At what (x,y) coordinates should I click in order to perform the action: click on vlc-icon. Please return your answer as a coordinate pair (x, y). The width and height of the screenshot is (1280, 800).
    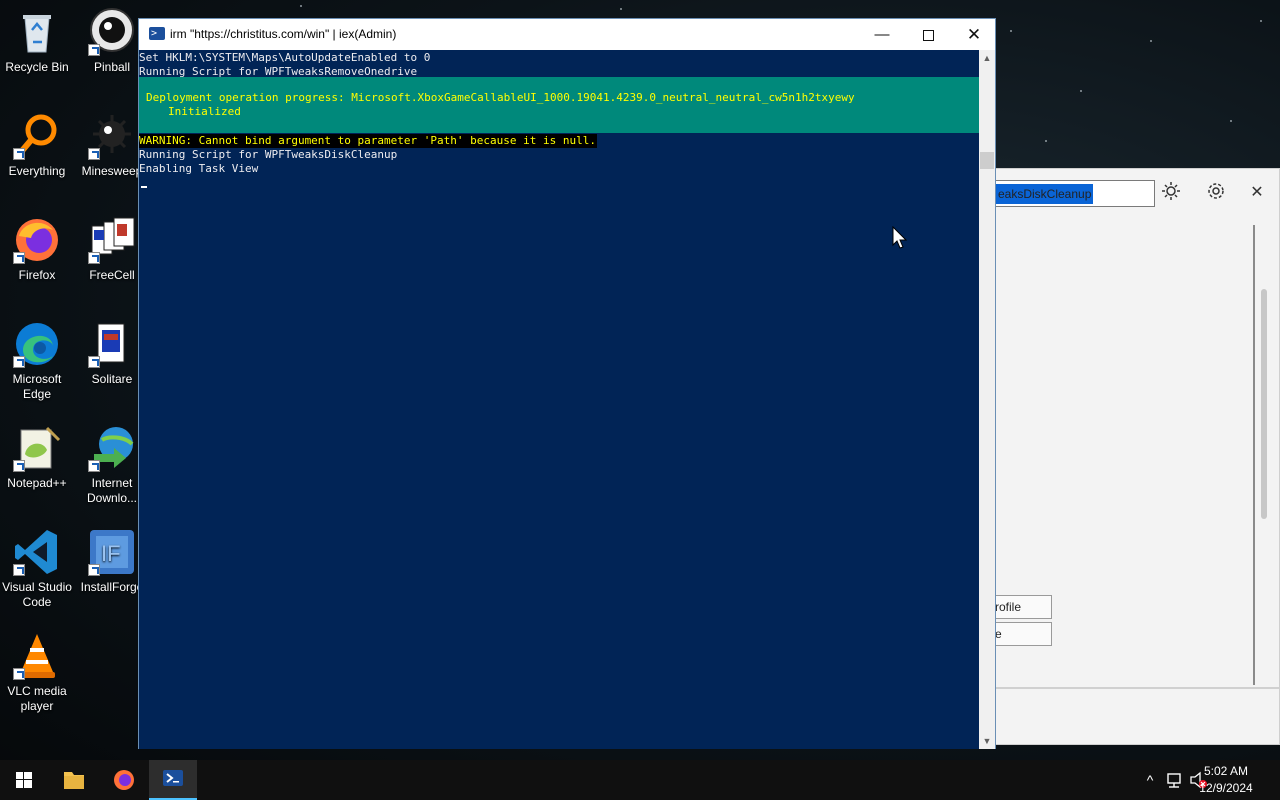
    Looking at the image, I should click on (37, 656).